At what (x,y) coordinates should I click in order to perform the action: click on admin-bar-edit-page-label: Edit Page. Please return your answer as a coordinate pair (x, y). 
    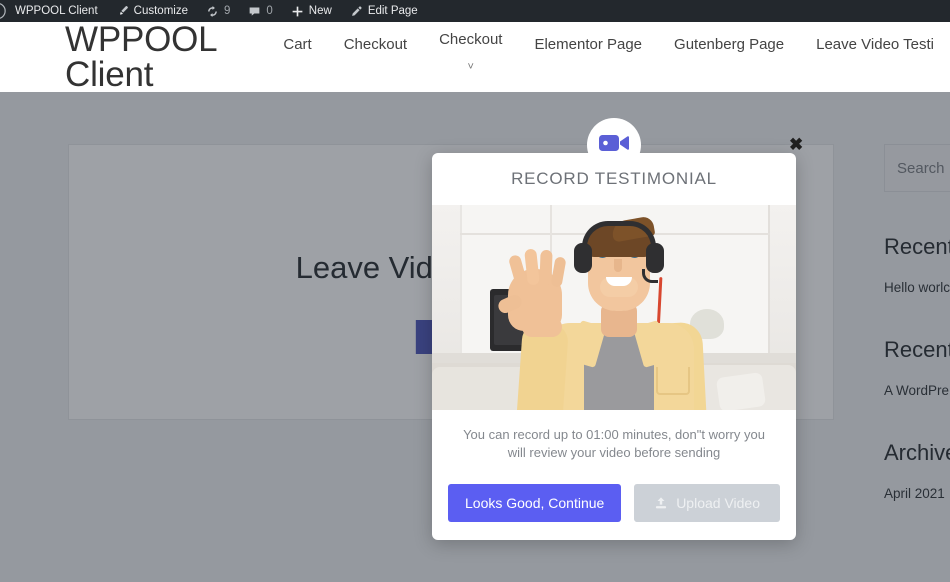
    Looking at the image, I should click on (392, 11).